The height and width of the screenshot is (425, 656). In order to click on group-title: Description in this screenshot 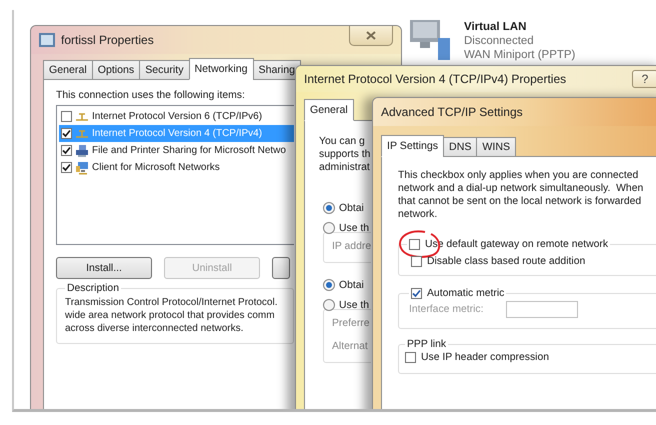, I will do `click(93, 288)`.